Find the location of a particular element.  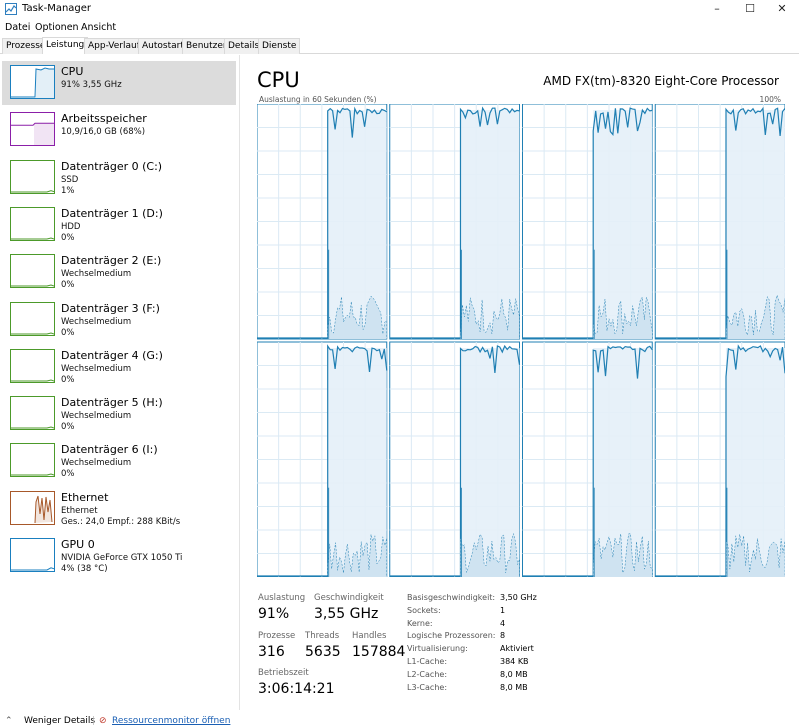

info-key: L2-Cache: is located at coordinates (427, 674).